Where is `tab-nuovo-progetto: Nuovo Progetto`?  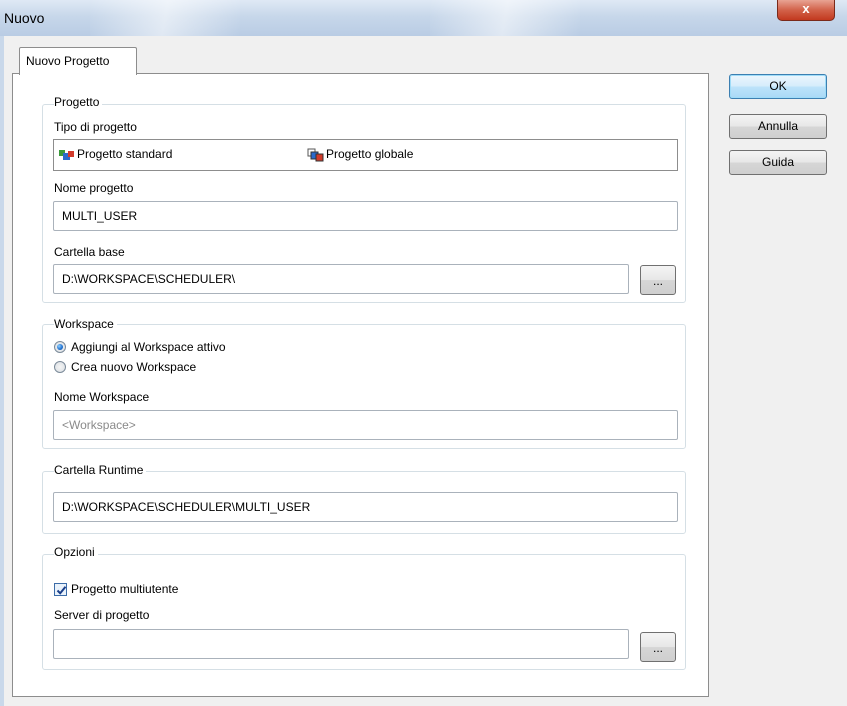
tab-nuovo-progetto: Nuovo Progetto is located at coordinates (78, 61).